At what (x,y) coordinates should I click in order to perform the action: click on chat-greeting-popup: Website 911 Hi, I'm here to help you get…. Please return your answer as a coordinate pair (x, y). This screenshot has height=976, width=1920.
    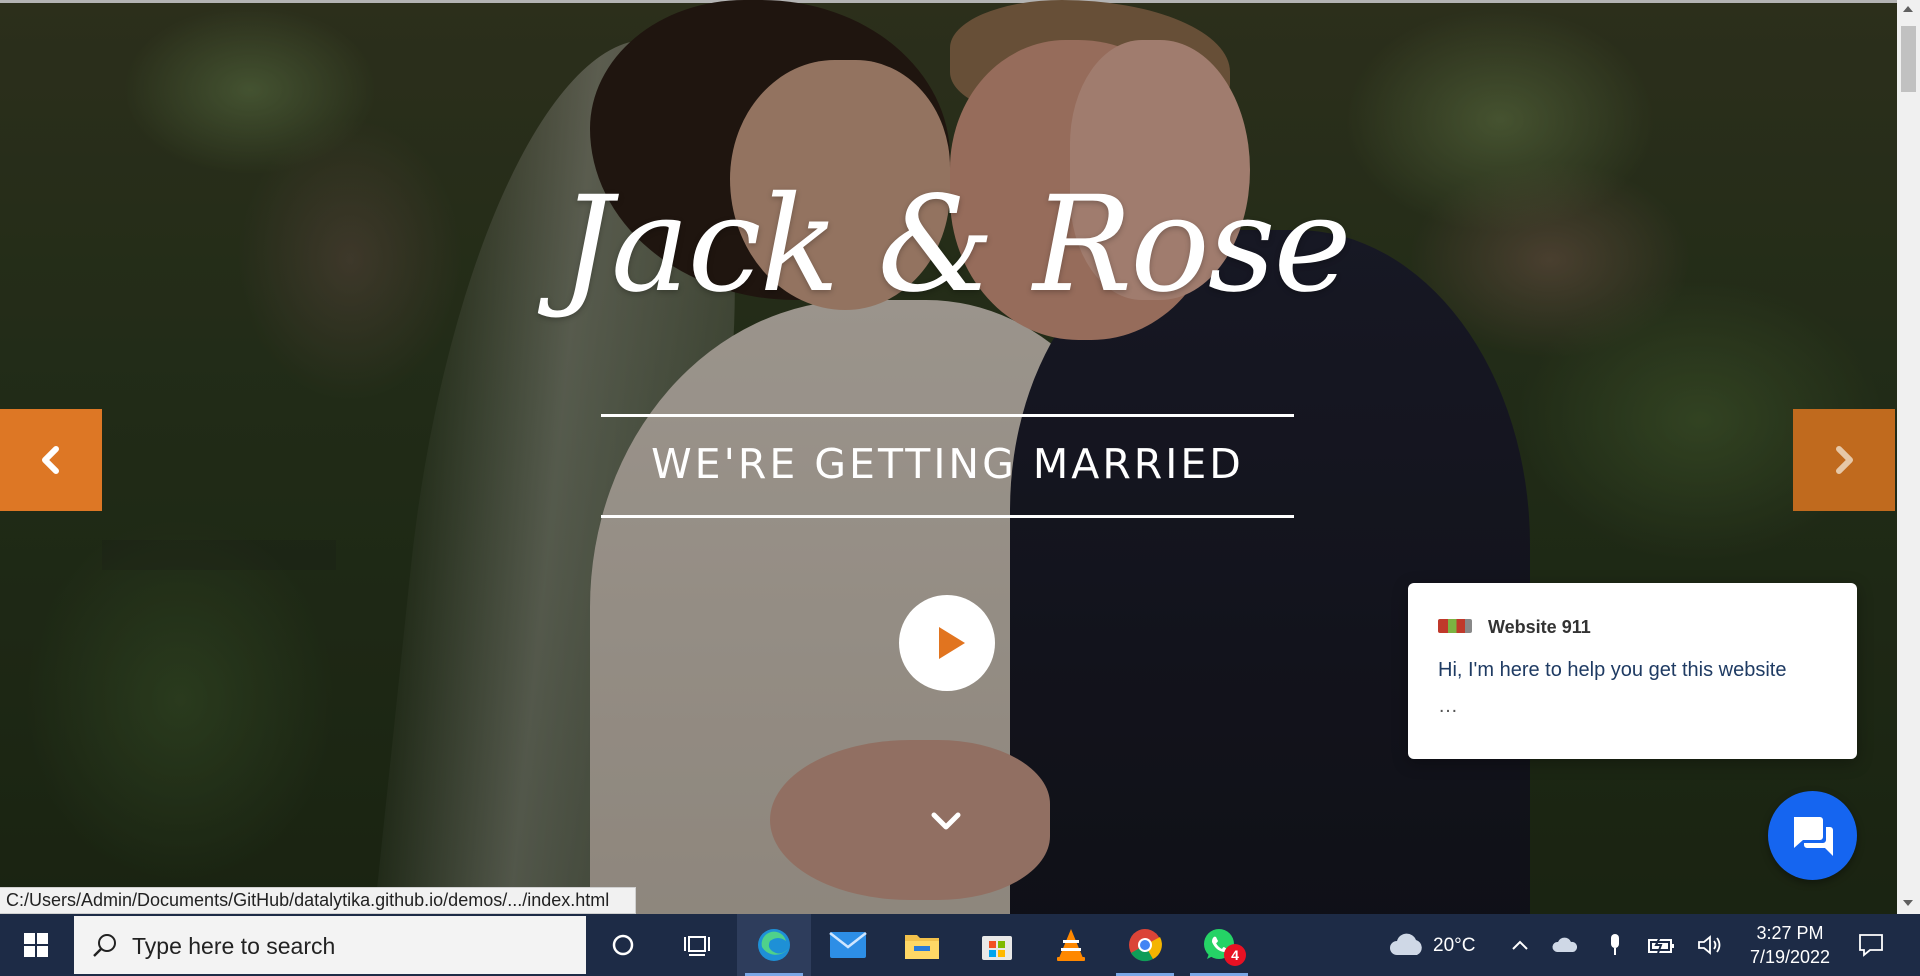
    Looking at the image, I should click on (1632, 671).